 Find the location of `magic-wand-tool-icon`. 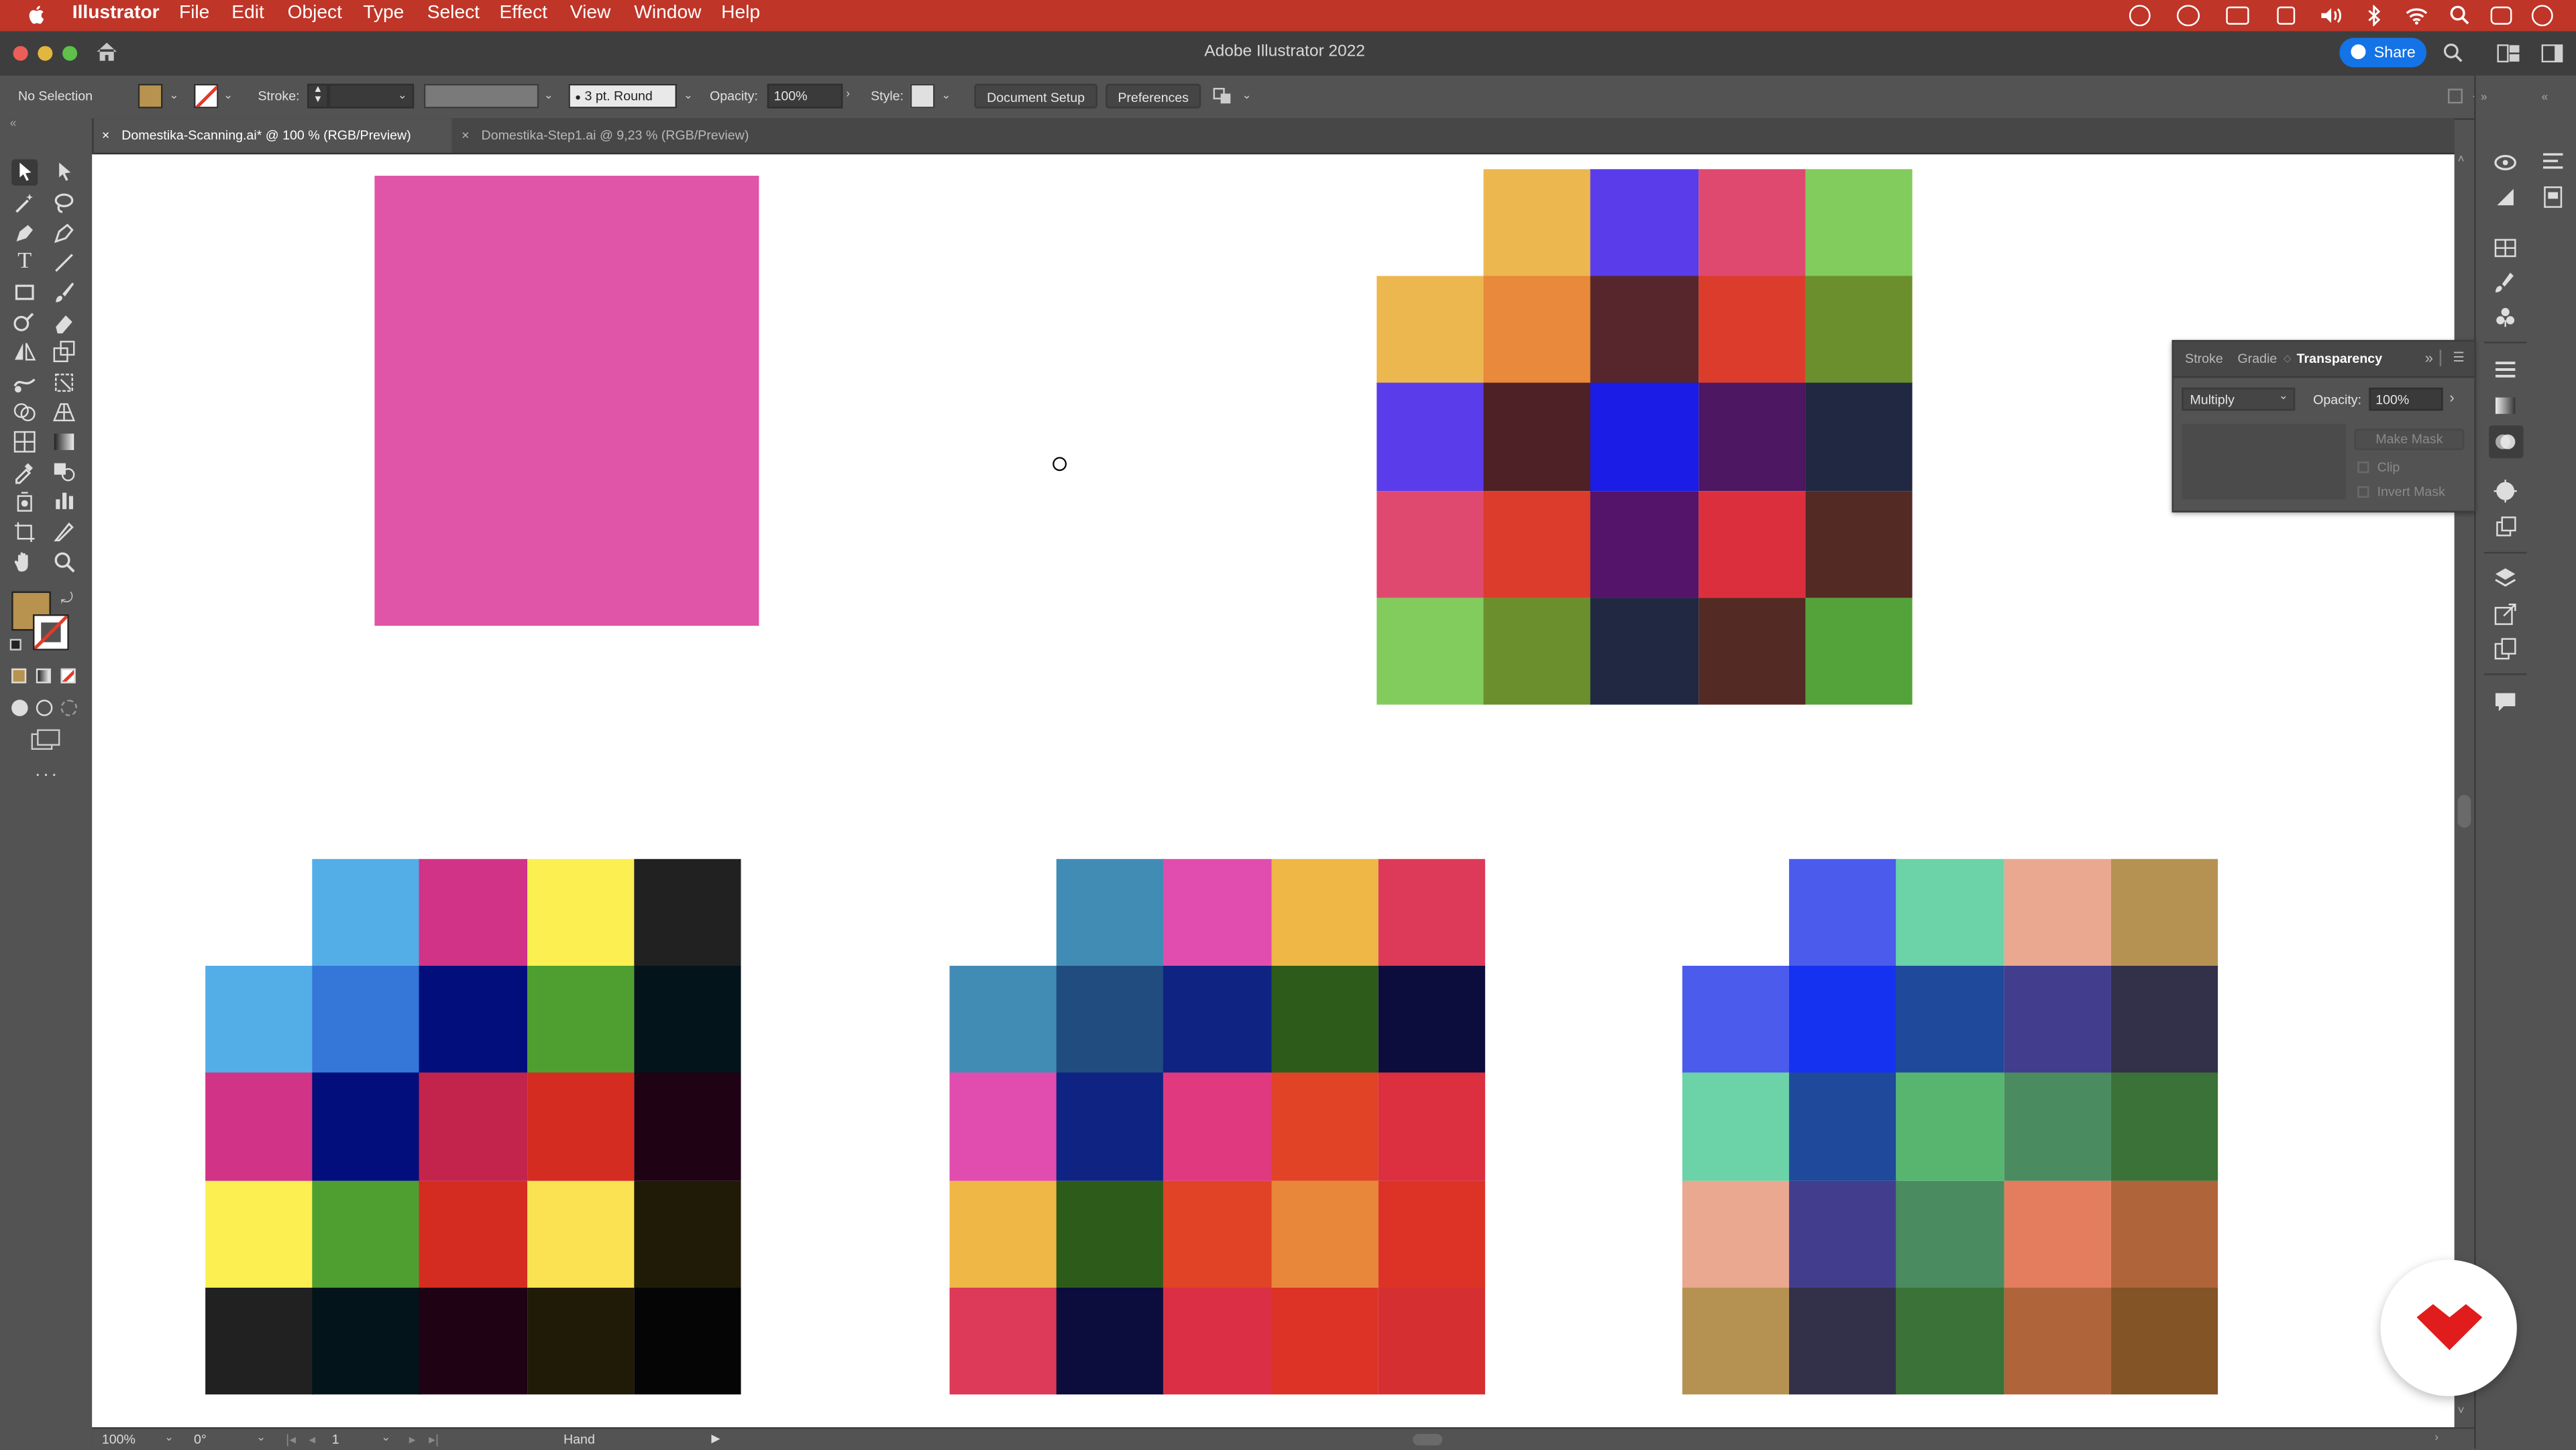

magic-wand-tool-icon is located at coordinates (24, 203).